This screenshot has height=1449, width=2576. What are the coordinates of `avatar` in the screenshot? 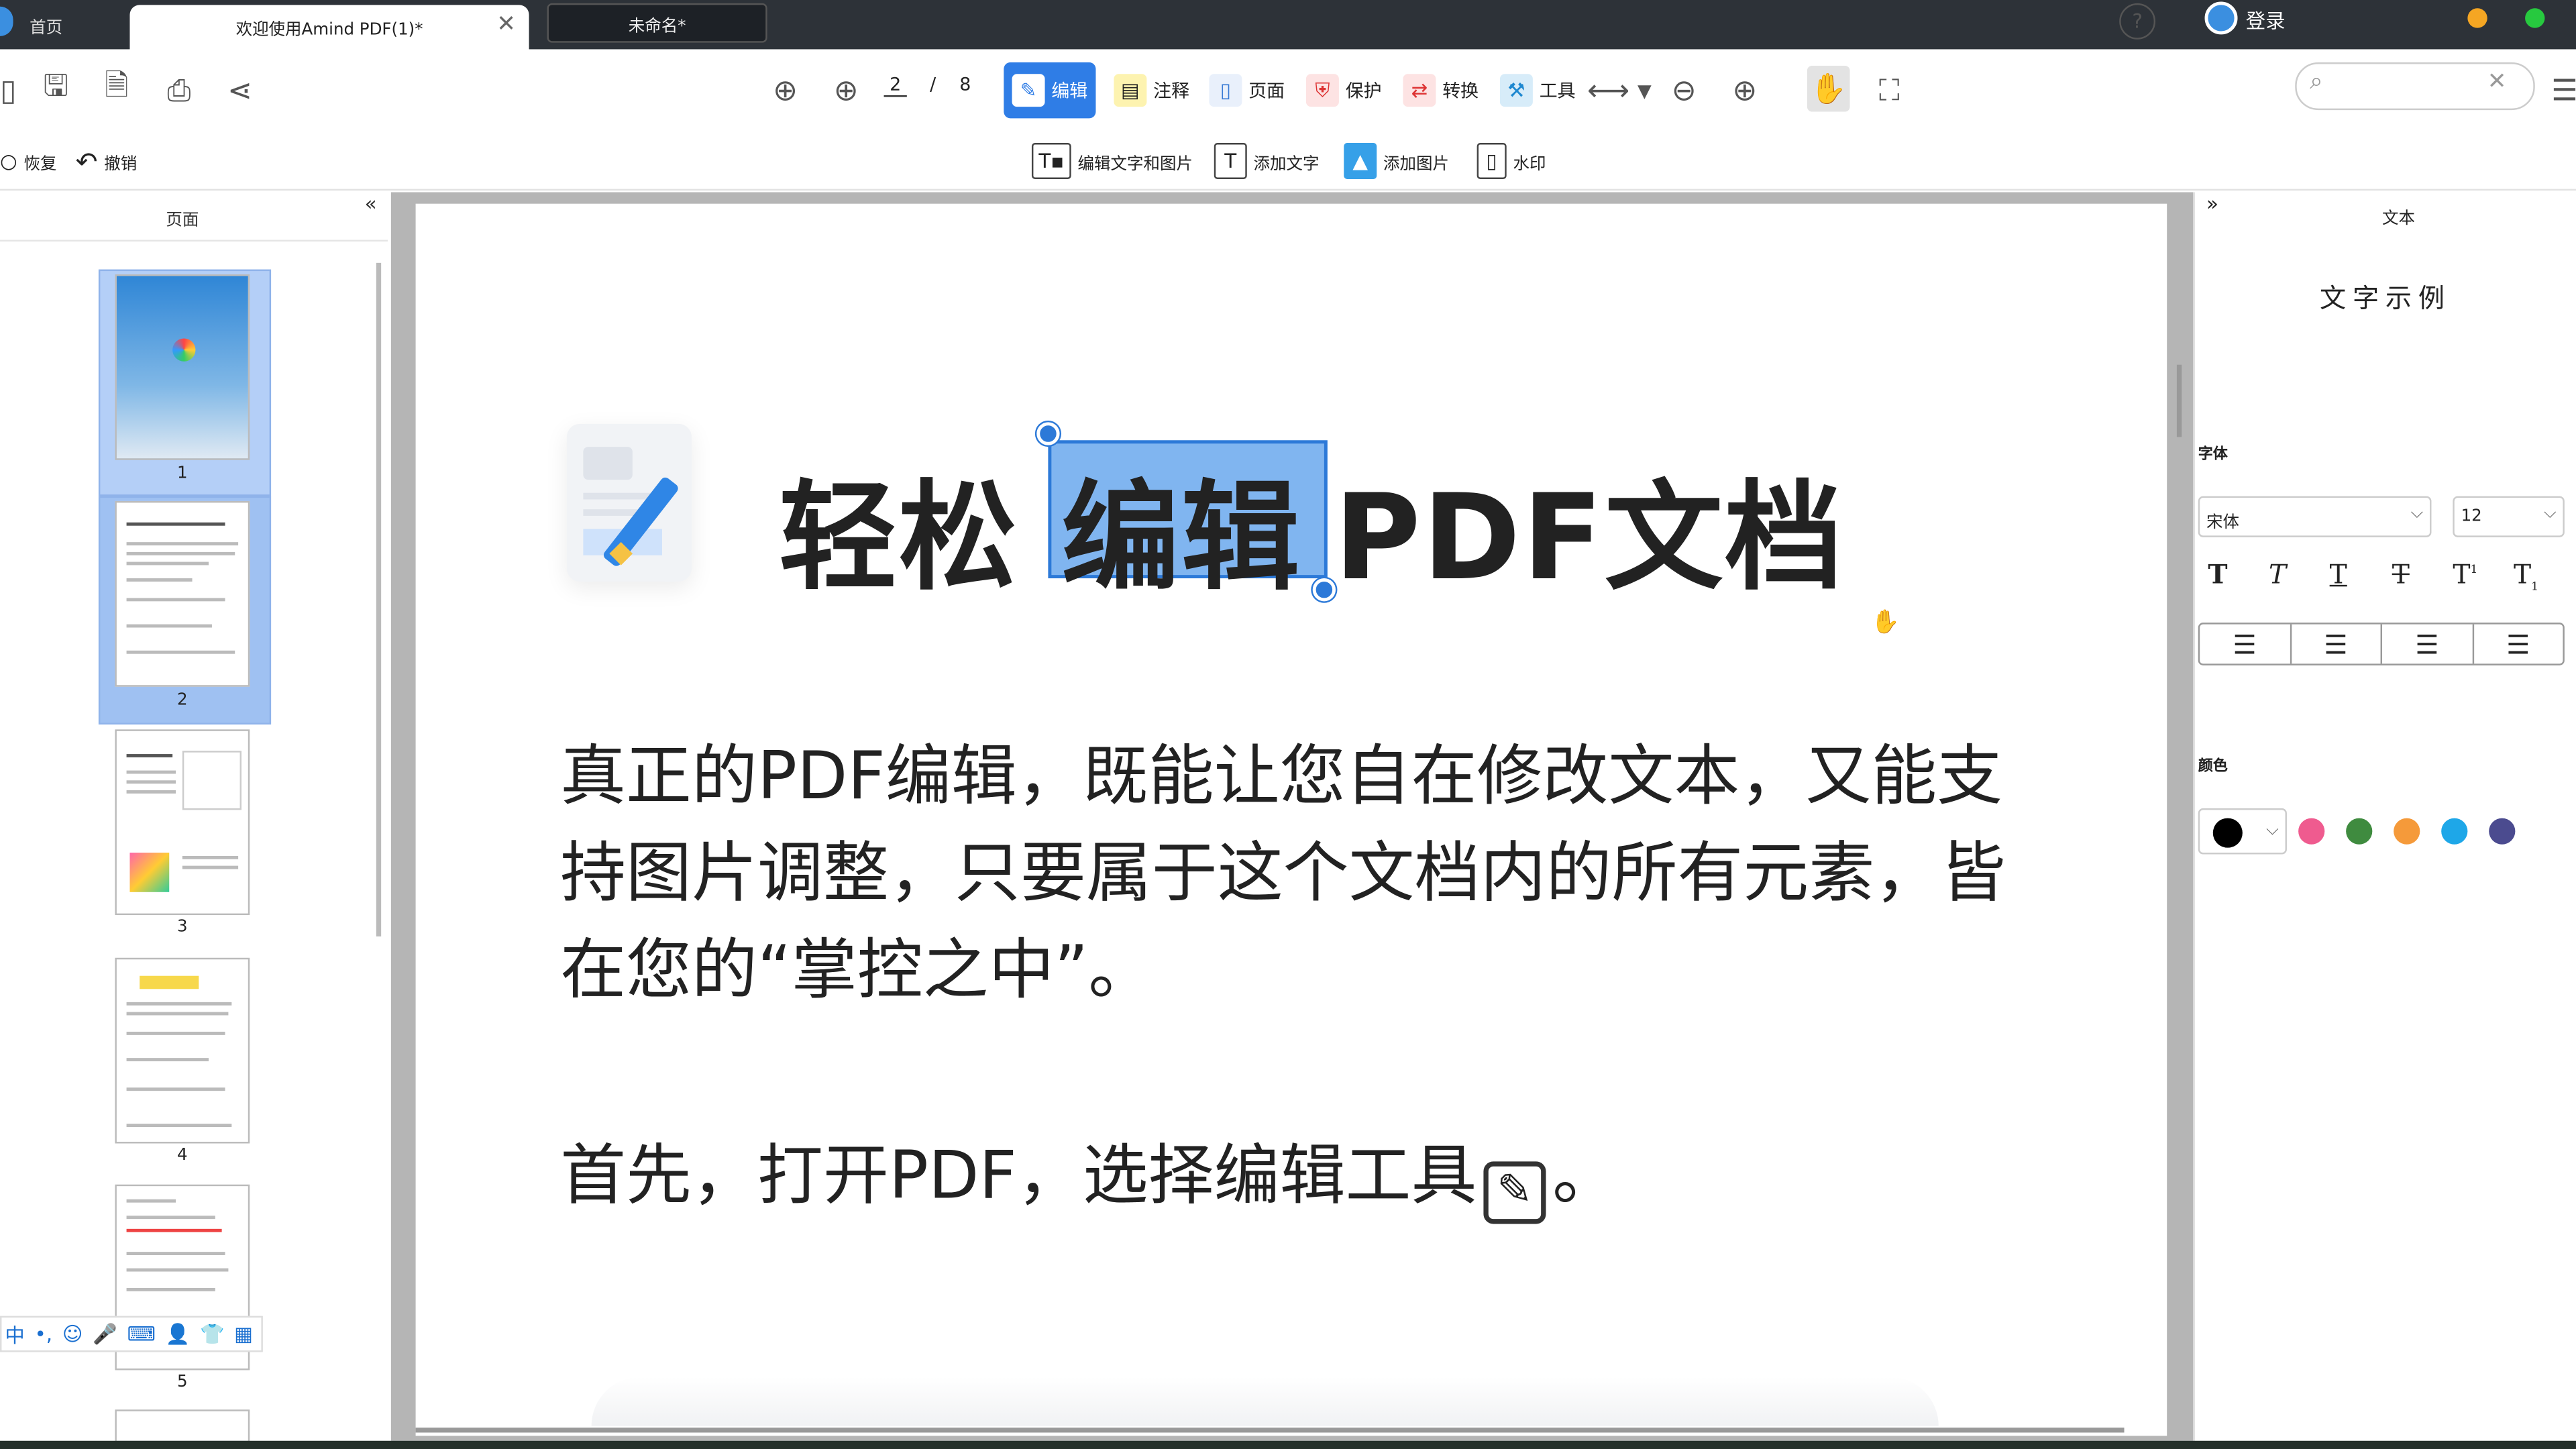 It's located at (2221, 18).